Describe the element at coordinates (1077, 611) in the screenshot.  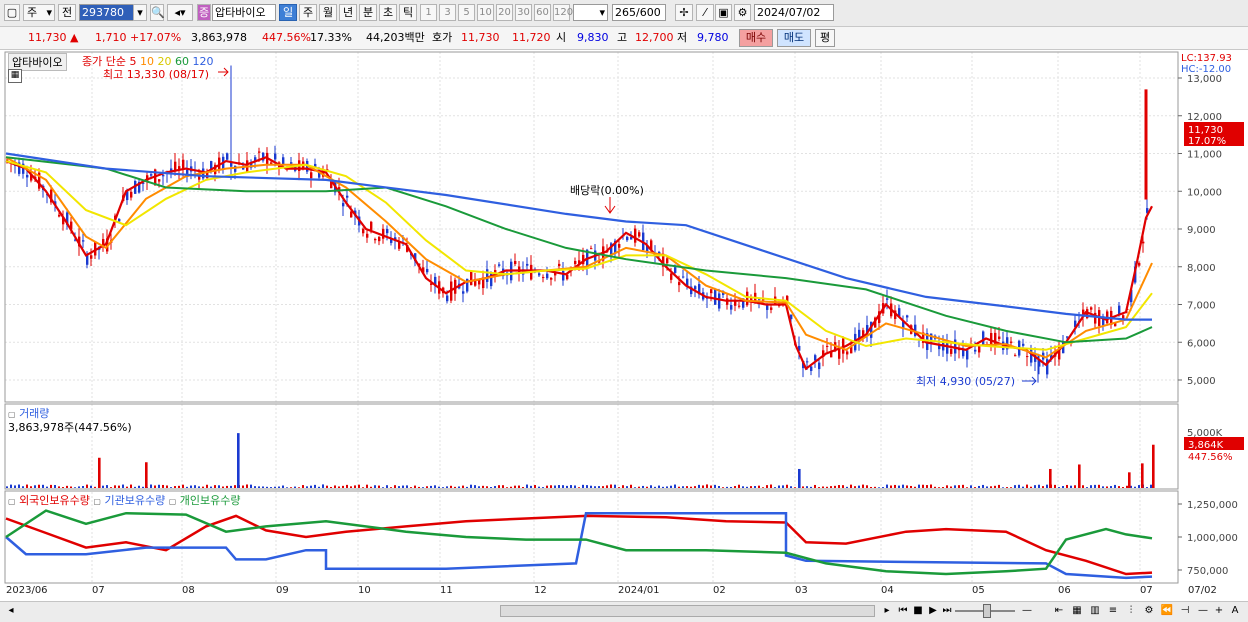
I see `grid-icon: ▦` at that location.